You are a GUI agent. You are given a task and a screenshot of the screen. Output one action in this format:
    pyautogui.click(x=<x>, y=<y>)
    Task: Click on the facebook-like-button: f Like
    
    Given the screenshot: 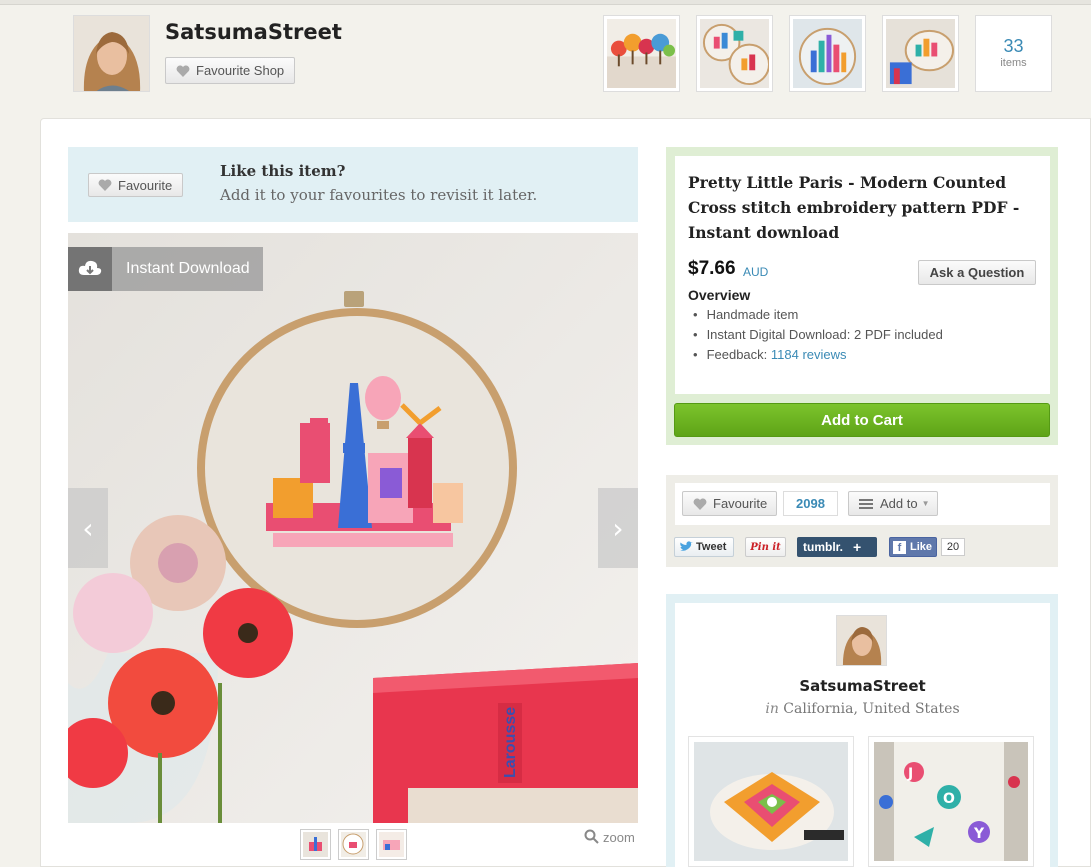 What is the action you would take?
    pyautogui.click(x=913, y=547)
    